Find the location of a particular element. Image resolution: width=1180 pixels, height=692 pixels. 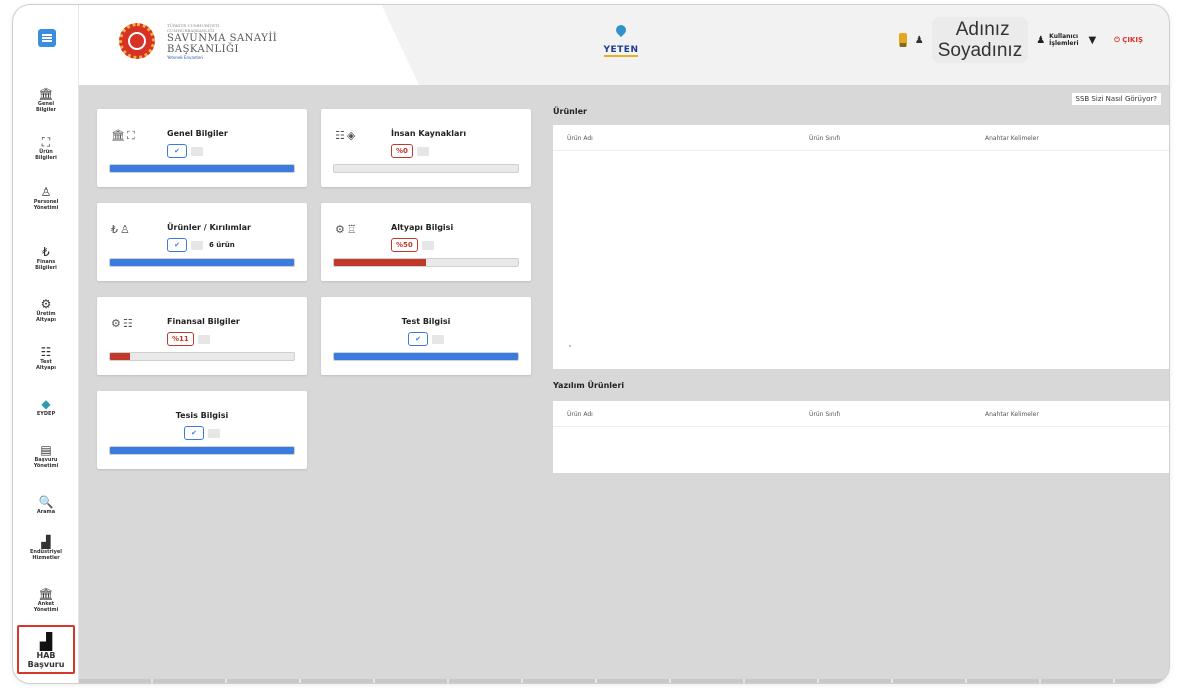

card-genel-bilgiler: 🏛⛶ Genel Bilgiler ✔ is located at coordinates (202, 148).